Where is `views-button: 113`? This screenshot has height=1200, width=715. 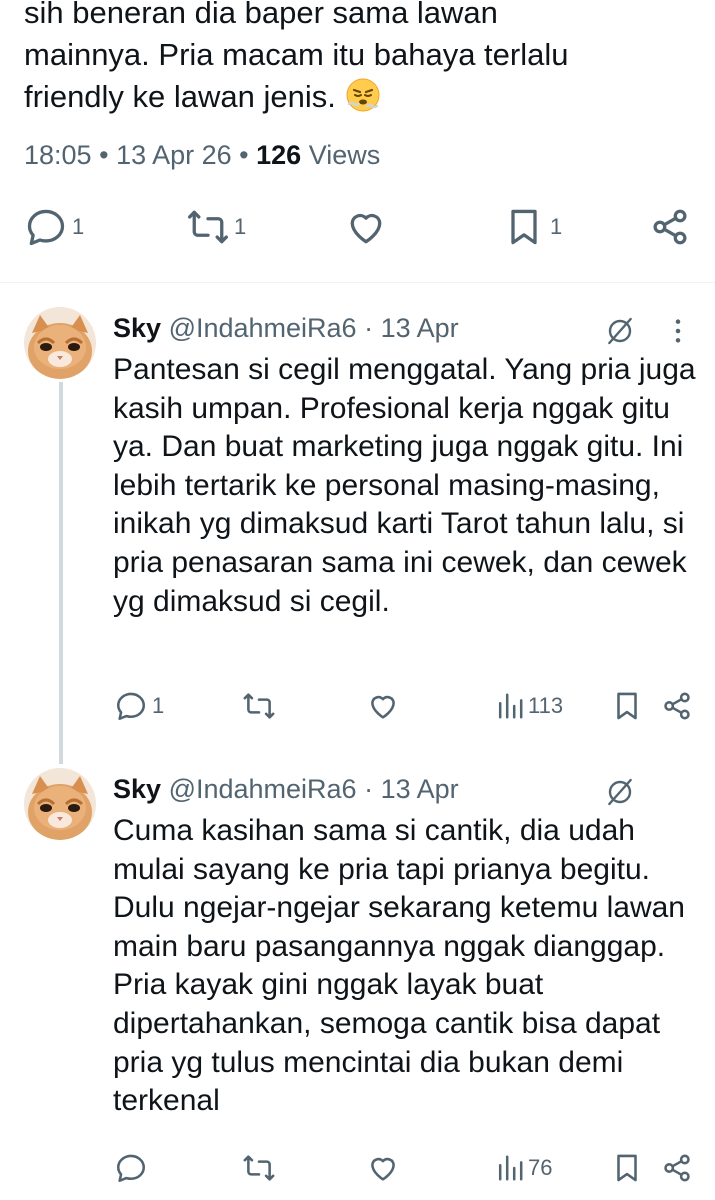
views-button: 113 is located at coordinates (529, 706).